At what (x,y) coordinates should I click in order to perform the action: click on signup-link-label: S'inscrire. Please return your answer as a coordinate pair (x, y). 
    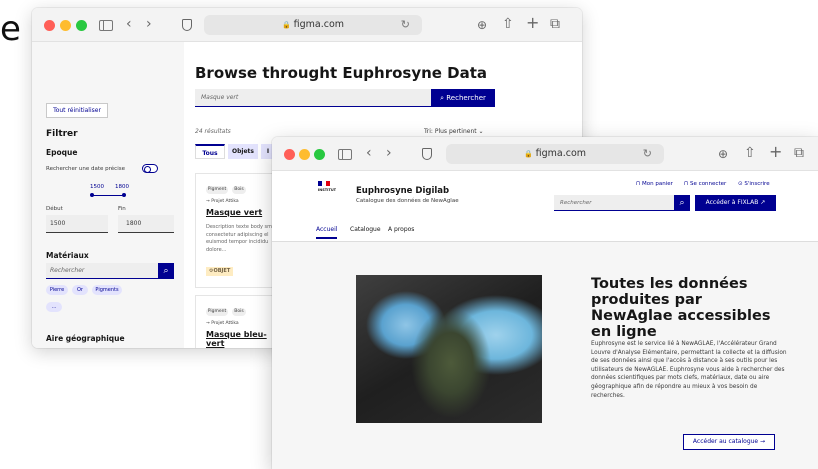
    Looking at the image, I should click on (757, 184).